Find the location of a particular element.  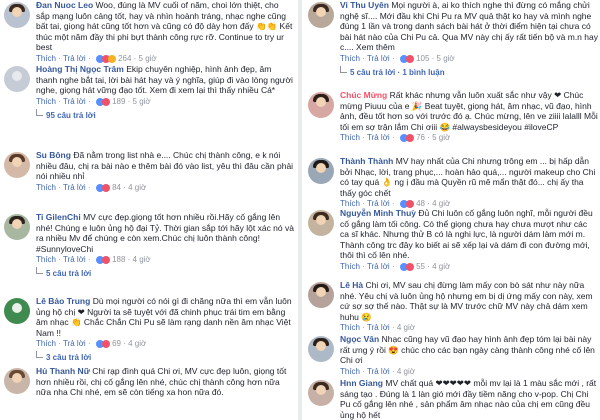

reaction-count: 264 is located at coordinates (124, 58).